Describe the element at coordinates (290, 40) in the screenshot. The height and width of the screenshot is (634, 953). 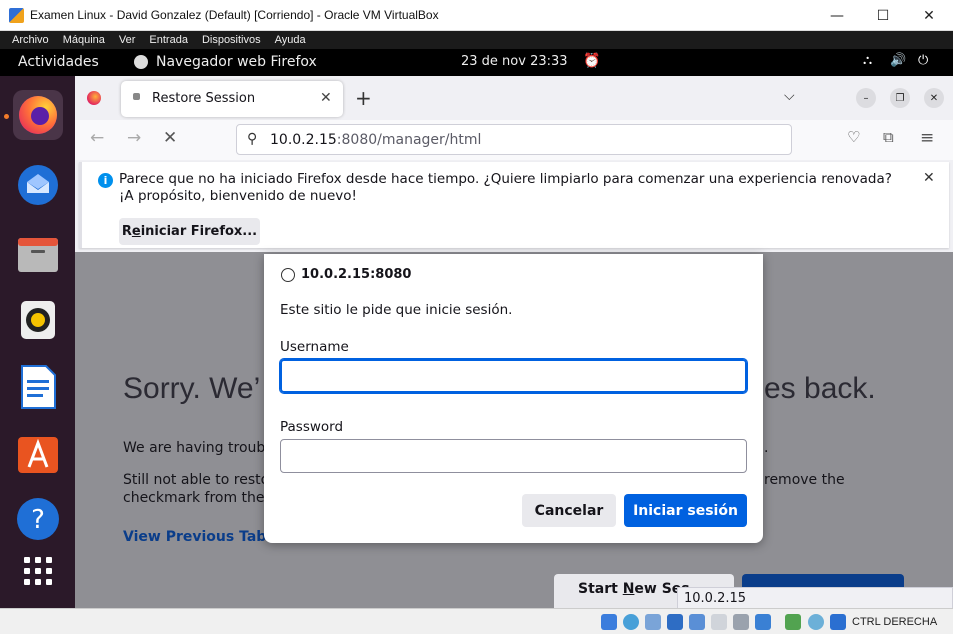
I see `menu-ayuda: Ayuda` at that location.